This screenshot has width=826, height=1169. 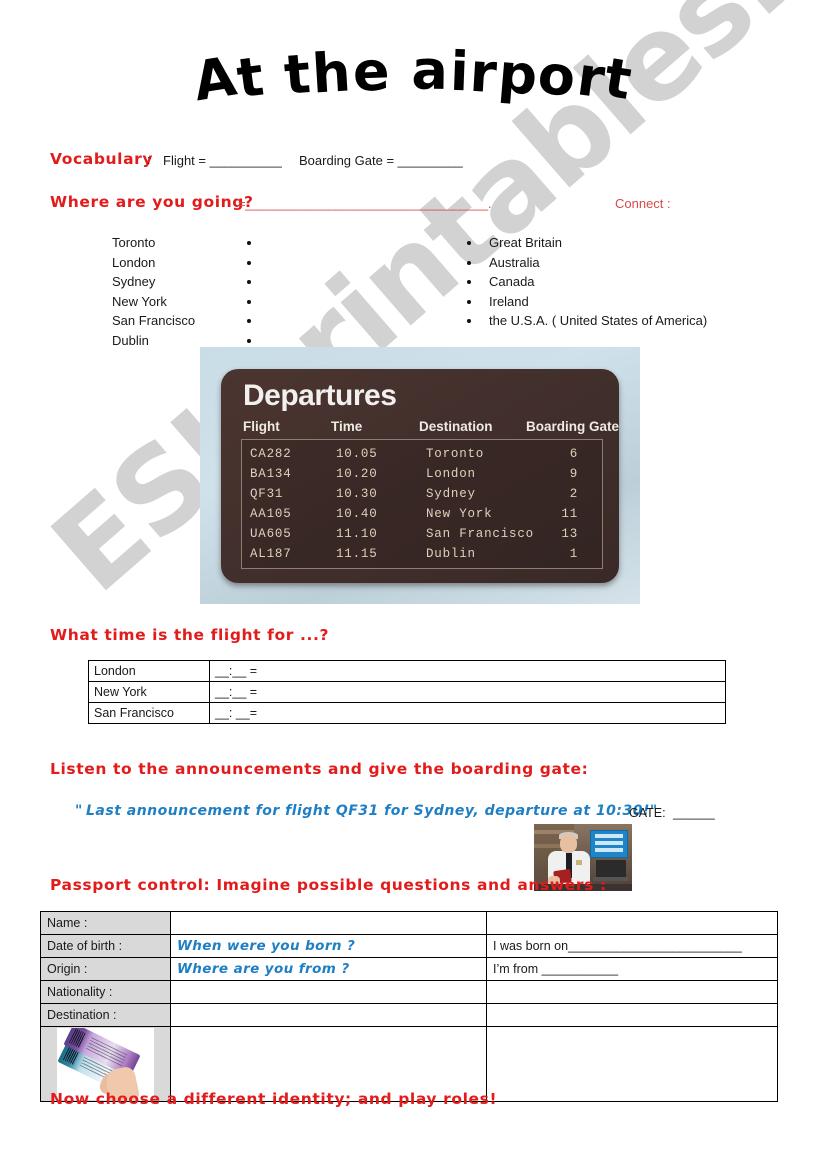 I want to click on connect-right-label: Australia, so click(x=514, y=262).